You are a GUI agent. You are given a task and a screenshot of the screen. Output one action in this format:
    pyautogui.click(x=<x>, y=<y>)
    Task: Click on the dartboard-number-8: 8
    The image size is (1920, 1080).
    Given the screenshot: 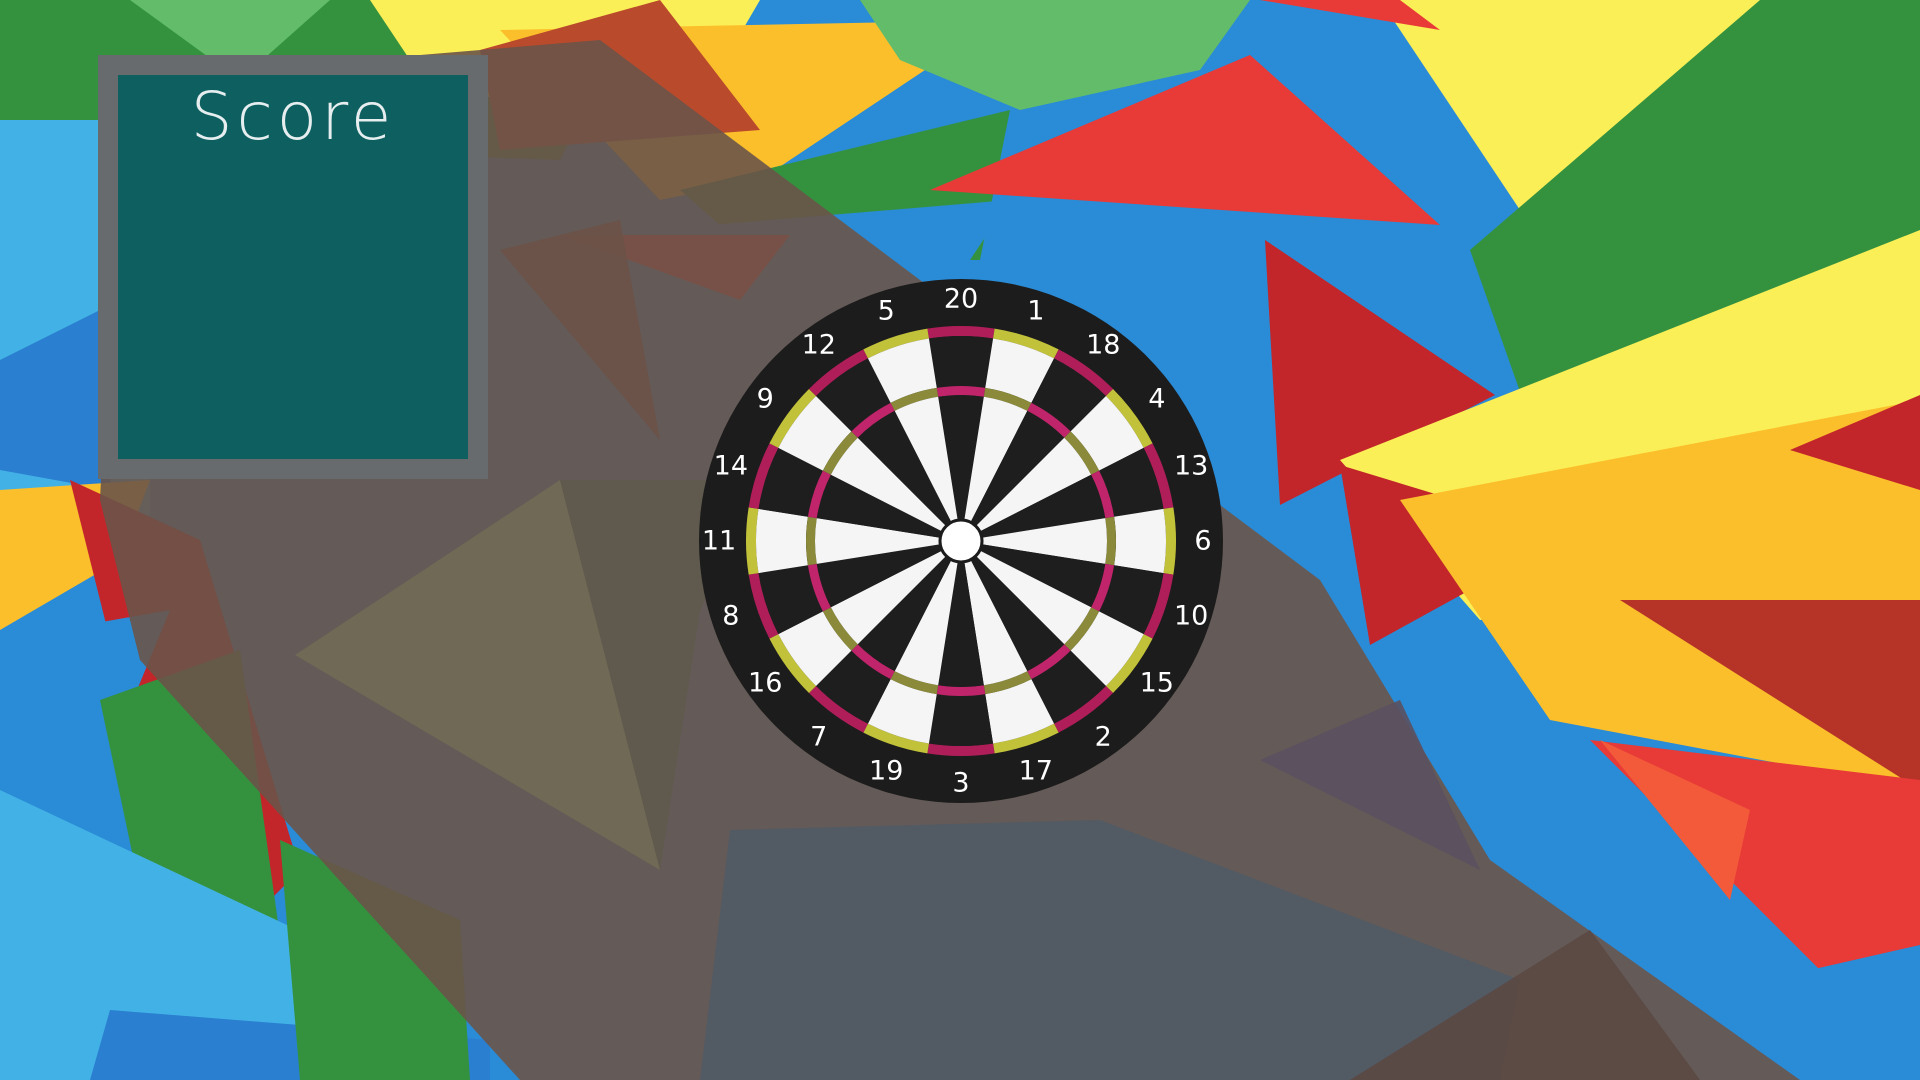 What is the action you would take?
    pyautogui.click(x=730, y=615)
    